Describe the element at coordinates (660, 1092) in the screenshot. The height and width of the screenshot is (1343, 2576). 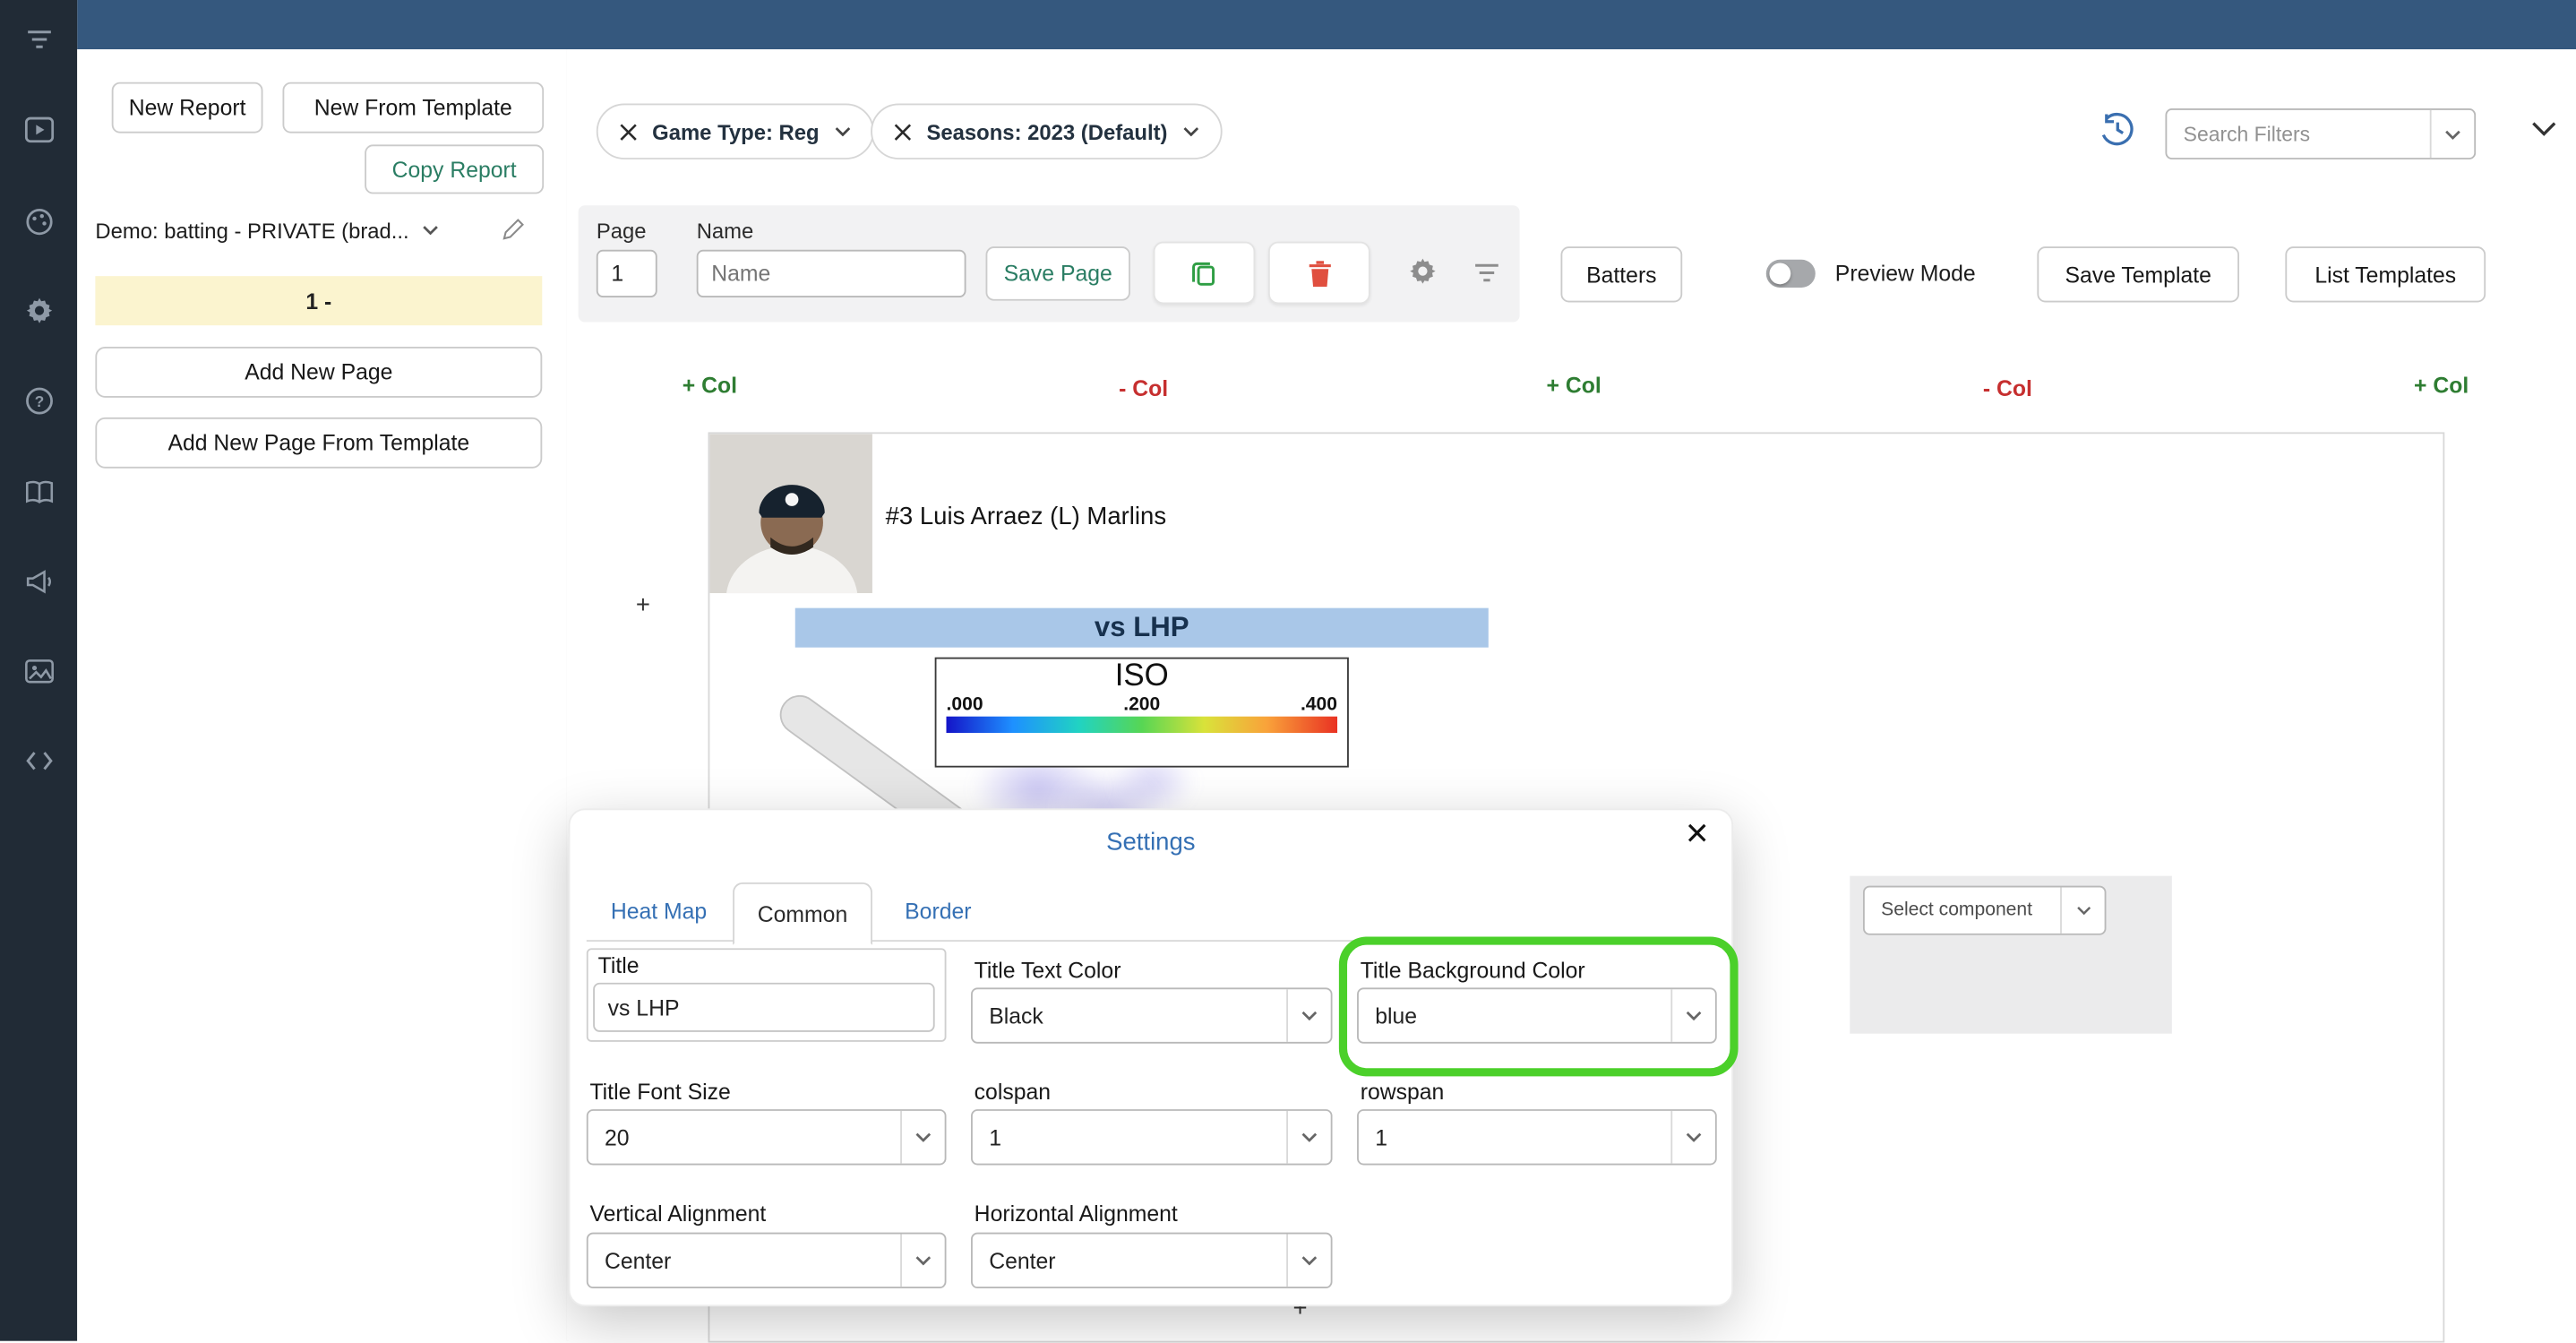
I see `field-label: Title Font Size` at that location.